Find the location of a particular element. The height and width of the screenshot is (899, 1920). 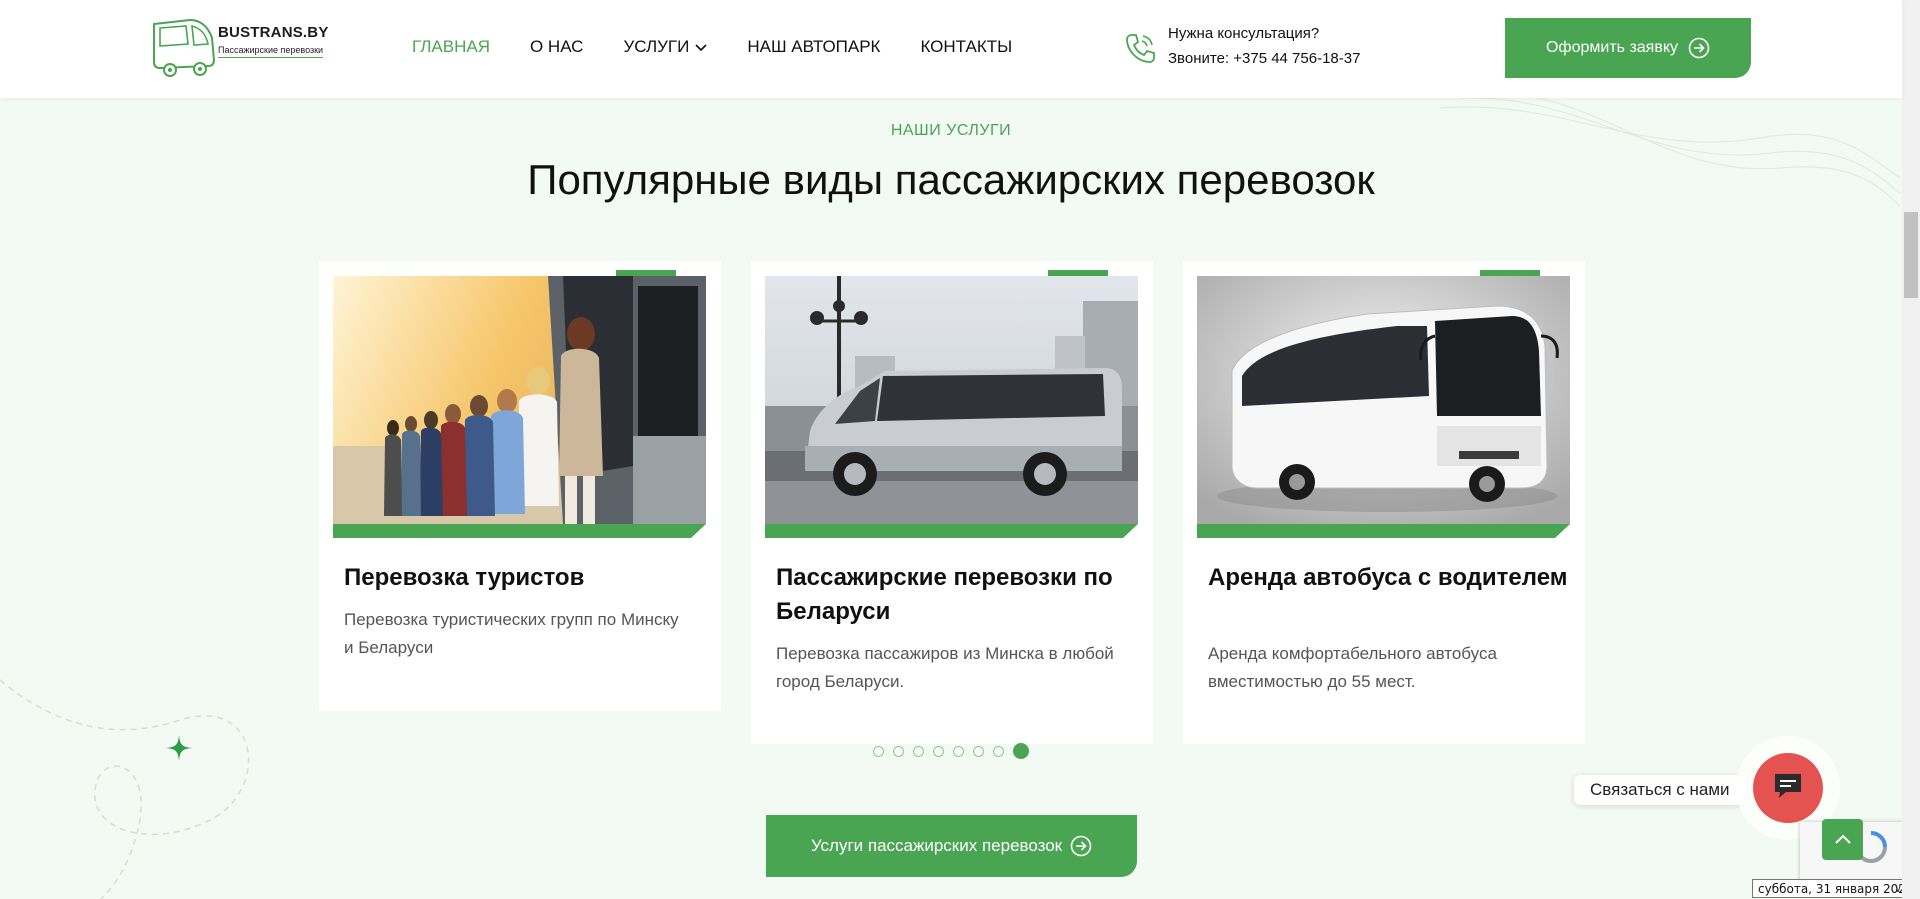

nav-item-home: ГЛАВНАЯ is located at coordinates (451, 47).